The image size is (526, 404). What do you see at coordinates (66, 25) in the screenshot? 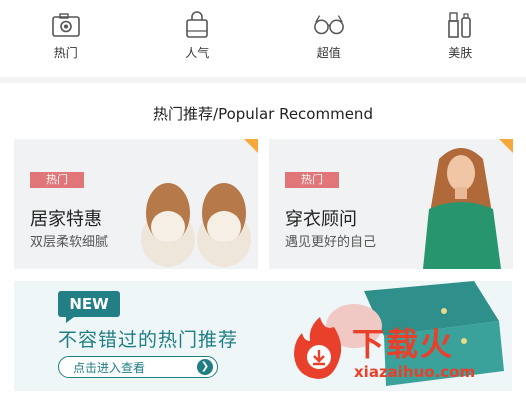
I see `camera-icon` at bounding box center [66, 25].